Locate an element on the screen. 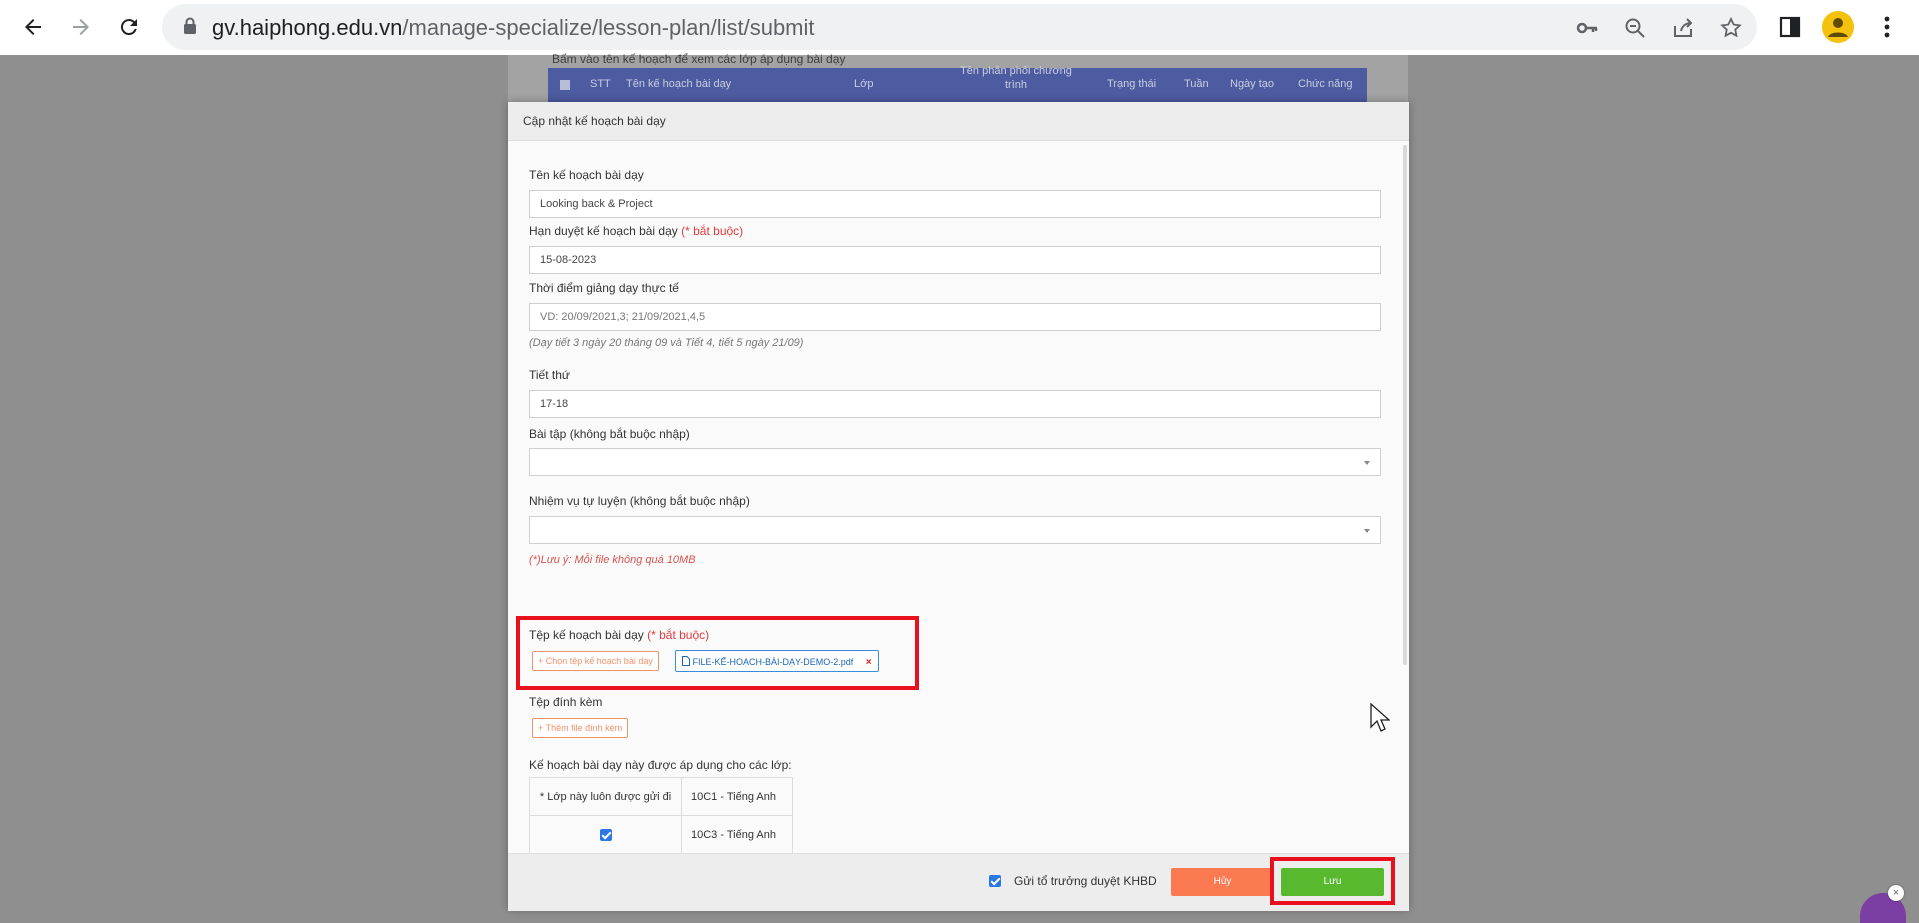 The image size is (1919, 923). file-size-note: (*)Lưu ý: Mỗi file không quá 10MB is located at coordinates (612, 560).